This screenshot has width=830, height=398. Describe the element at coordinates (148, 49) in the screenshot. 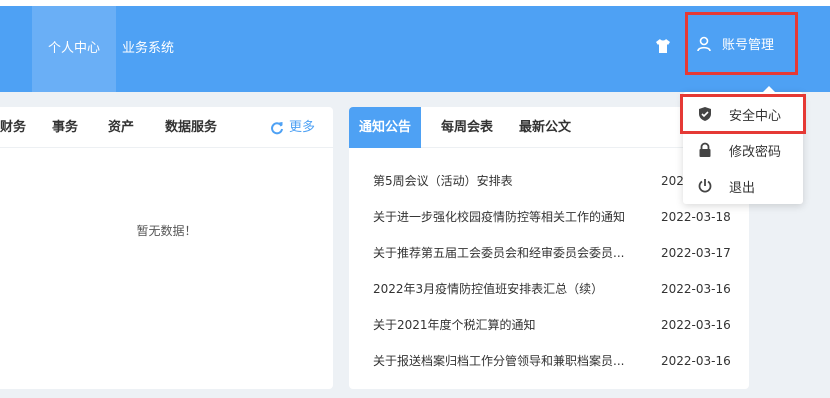

I see `nav-item-business-system: 业务系统` at that location.